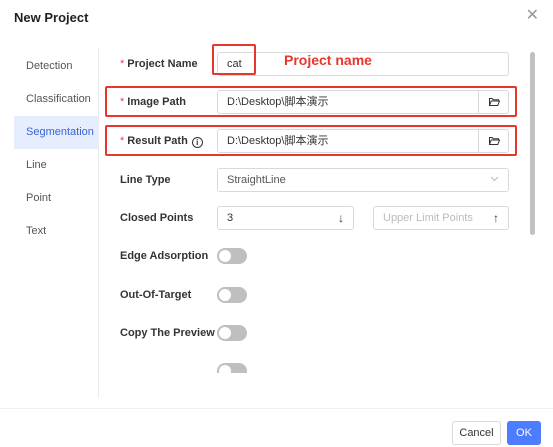  What do you see at coordinates (532, 16) in the screenshot?
I see `close-icon: ✕` at bounding box center [532, 16].